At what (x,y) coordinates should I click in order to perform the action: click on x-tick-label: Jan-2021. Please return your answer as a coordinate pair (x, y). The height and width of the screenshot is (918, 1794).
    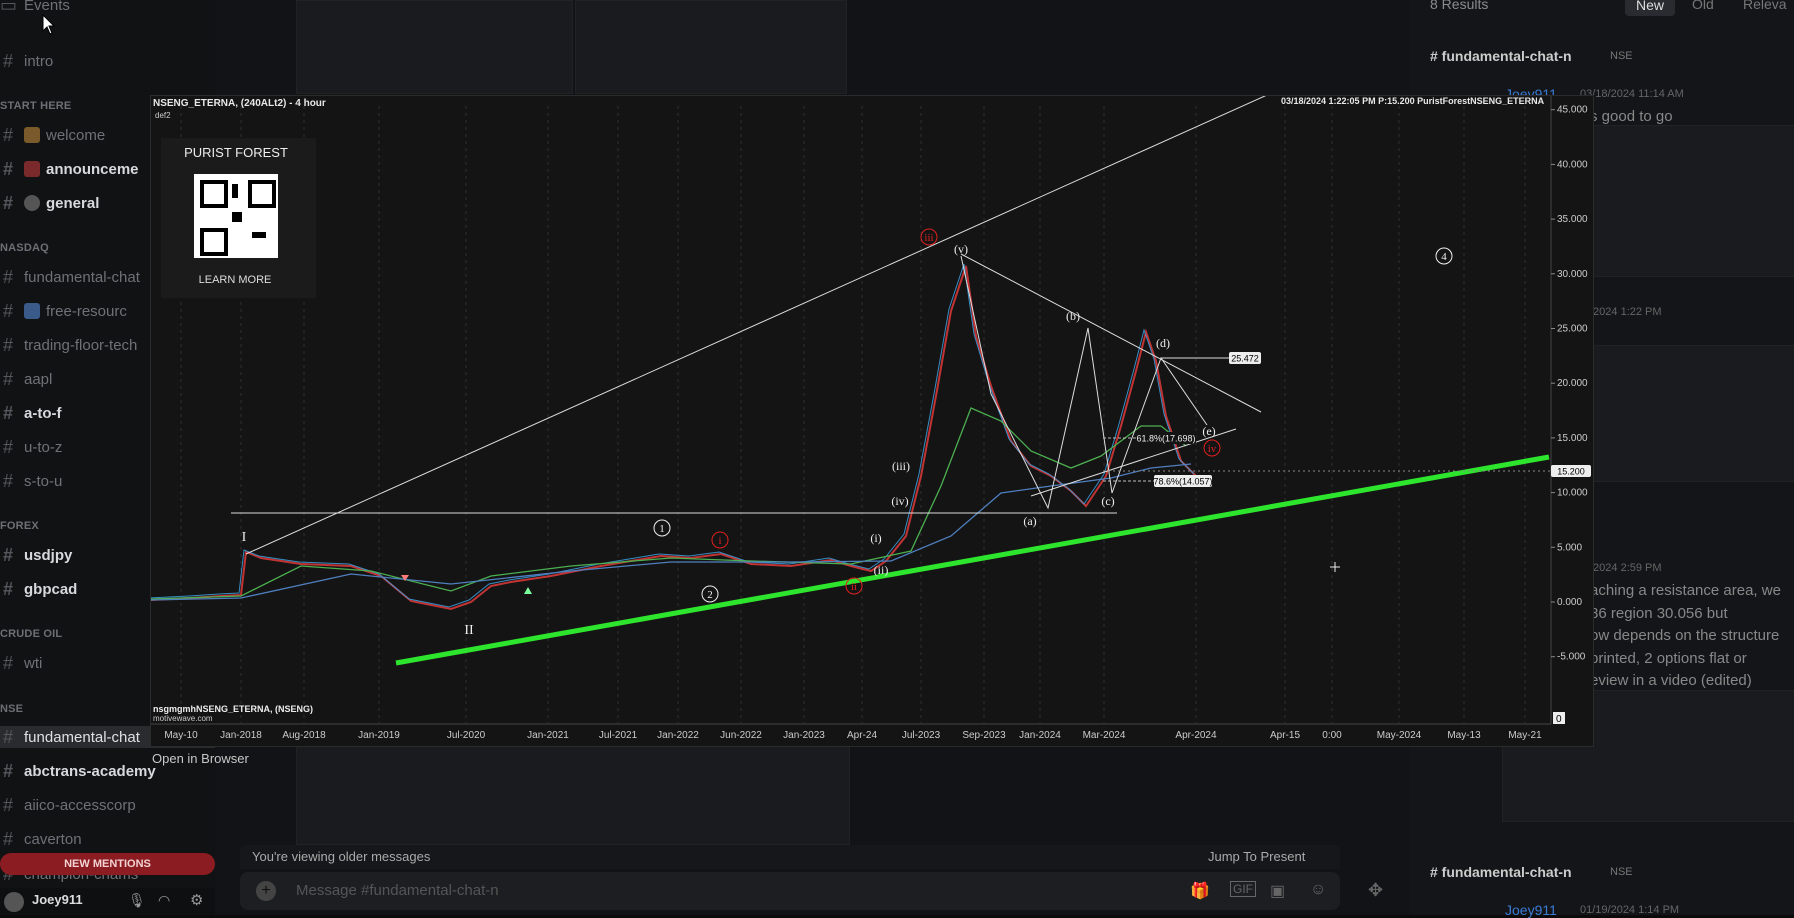
    Looking at the image, I should click on (548, 735).